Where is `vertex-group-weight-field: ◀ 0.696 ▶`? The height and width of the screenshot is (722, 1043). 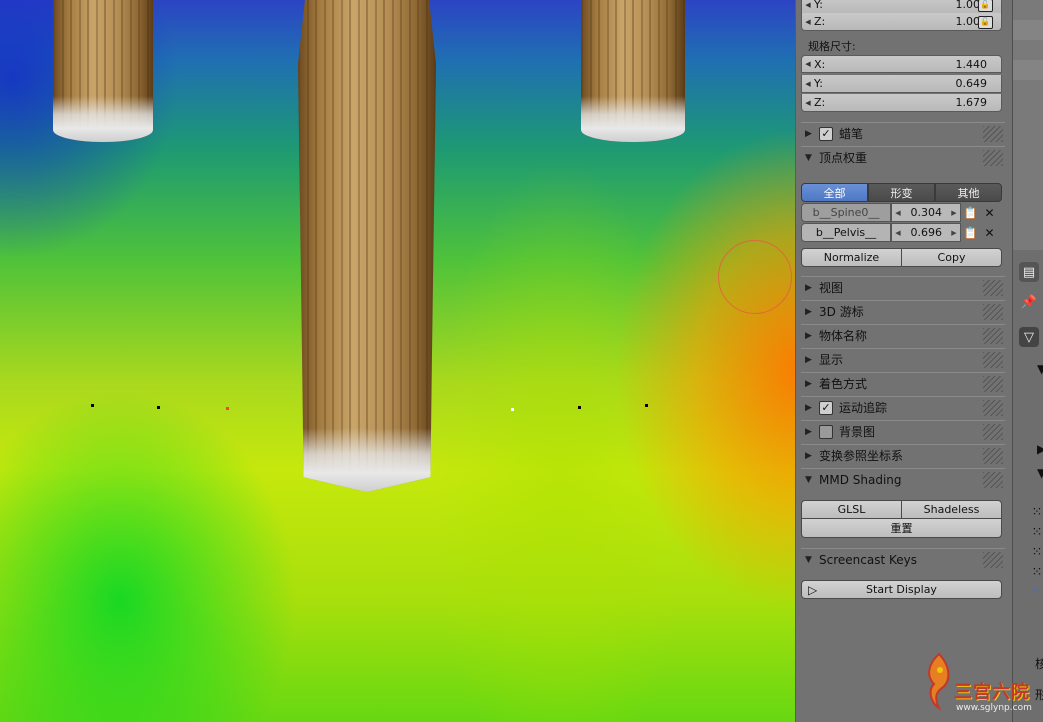 vertex-group-weight-field: ◀ 0.696 ▶ is located at coordinates (926, 232).